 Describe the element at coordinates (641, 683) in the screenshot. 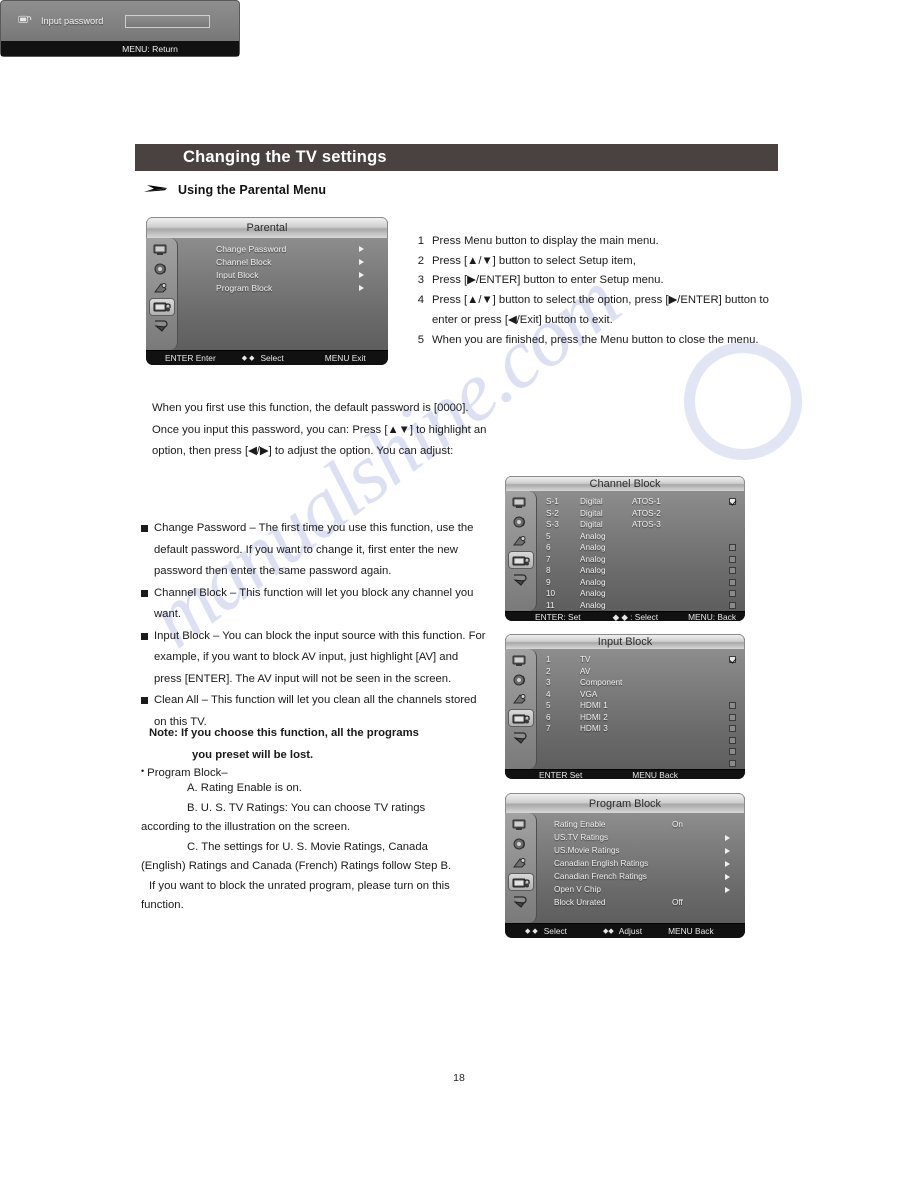

I see `table-row: 3 Component` at that location.